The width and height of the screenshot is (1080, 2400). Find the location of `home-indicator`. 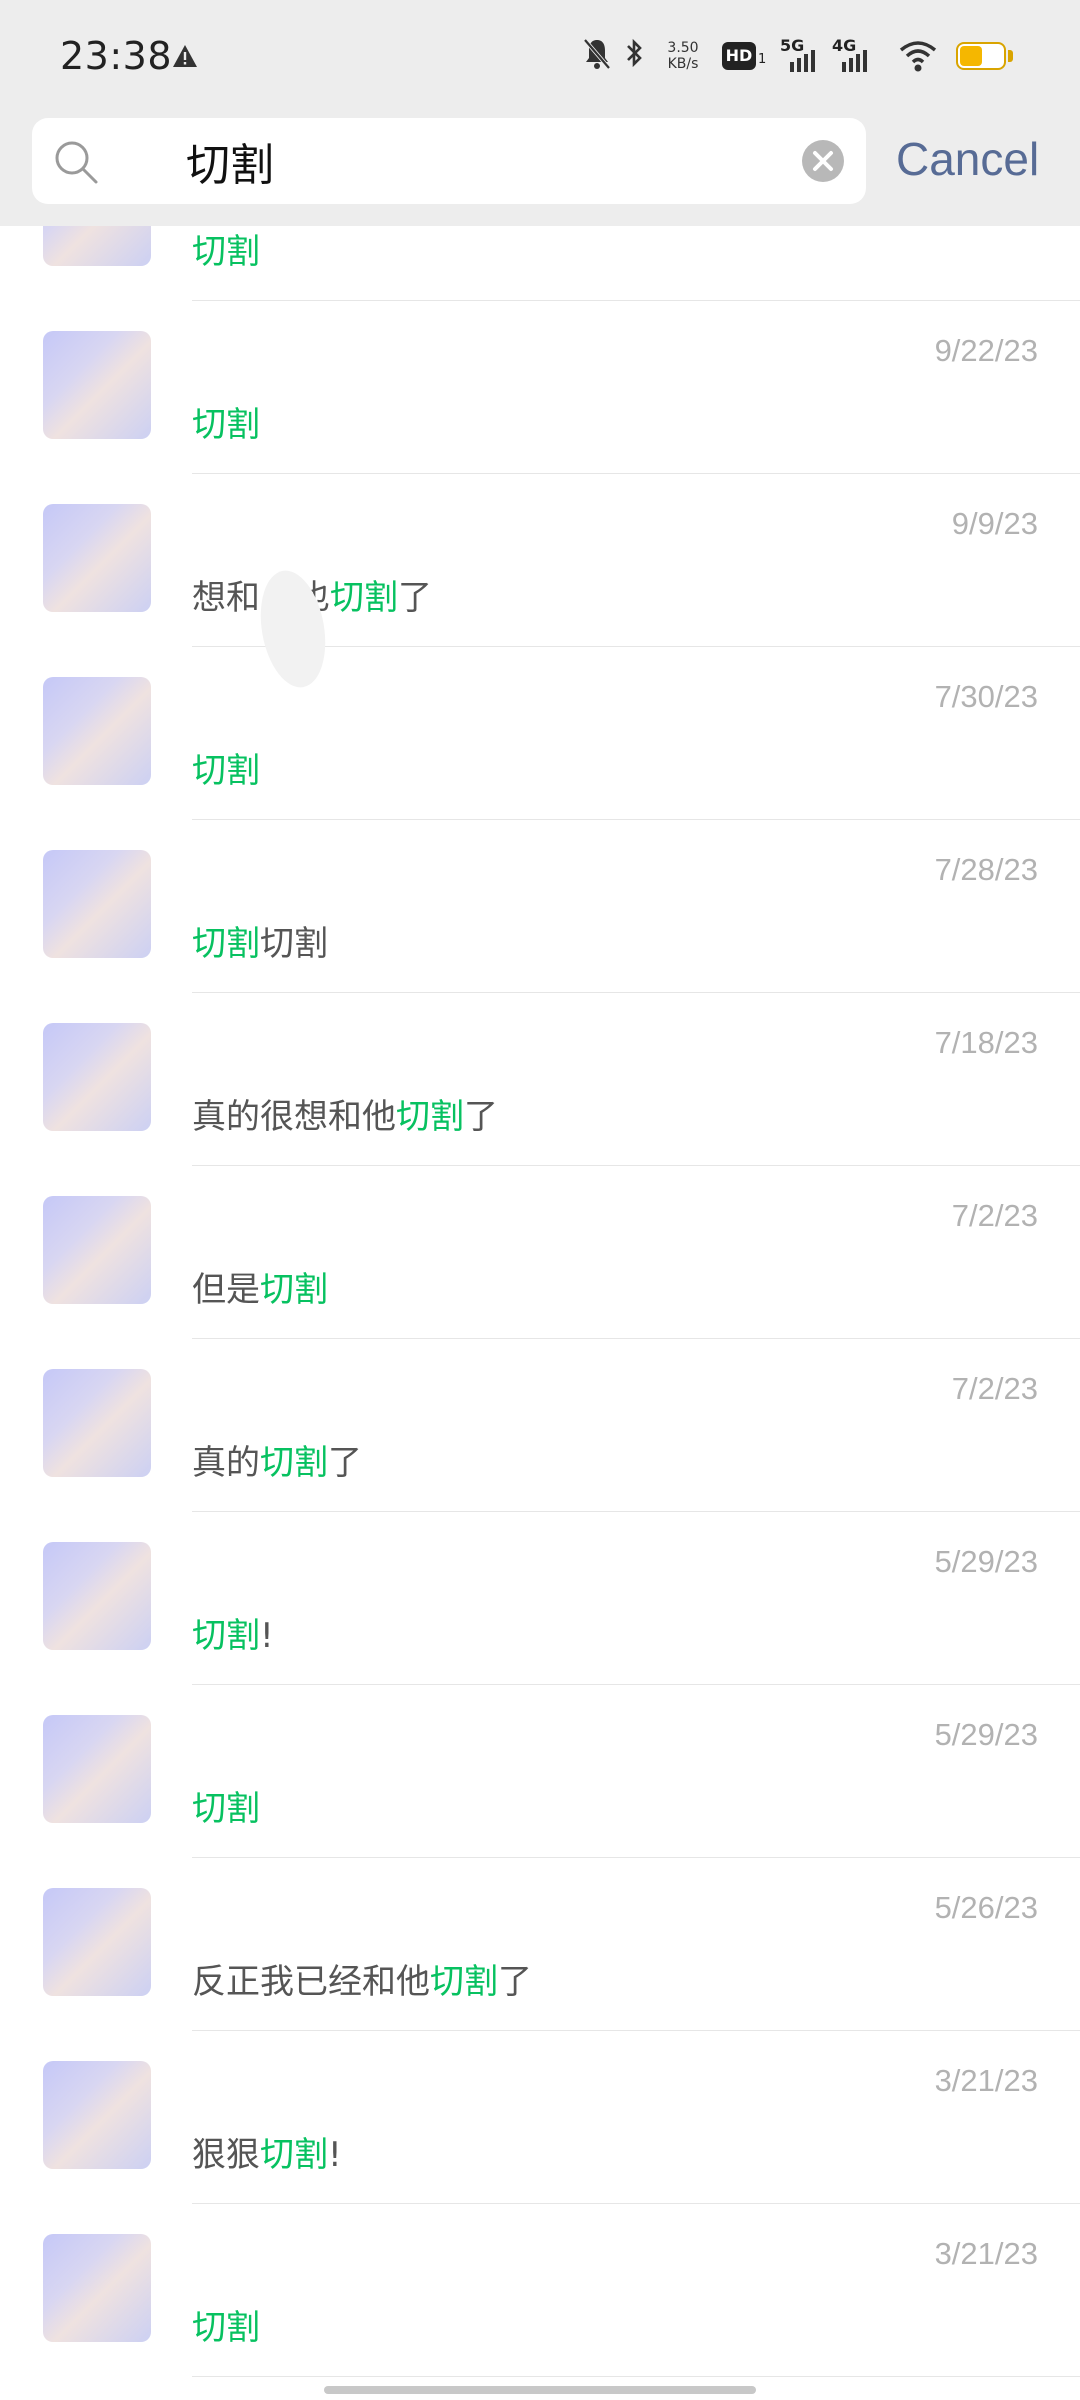

home-indicator is located at coordinates (540, 2390).